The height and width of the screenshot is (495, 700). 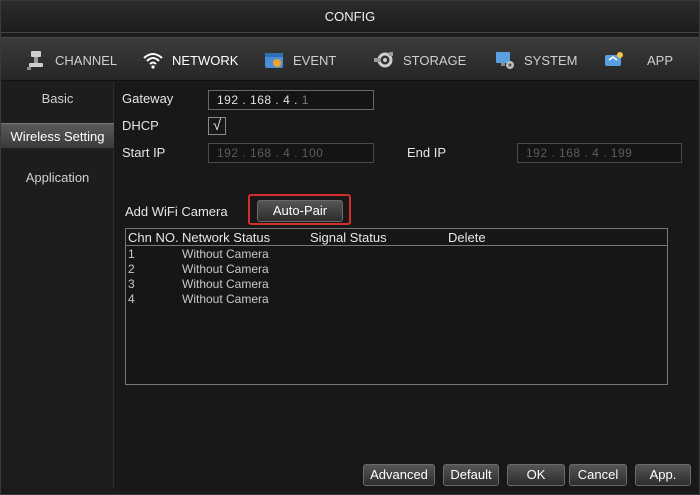 What do you see at coordinates (153, 237) in the screenshot?
I see `column-header-chn-no: Chn NO.` at bounding box center [153, 237].